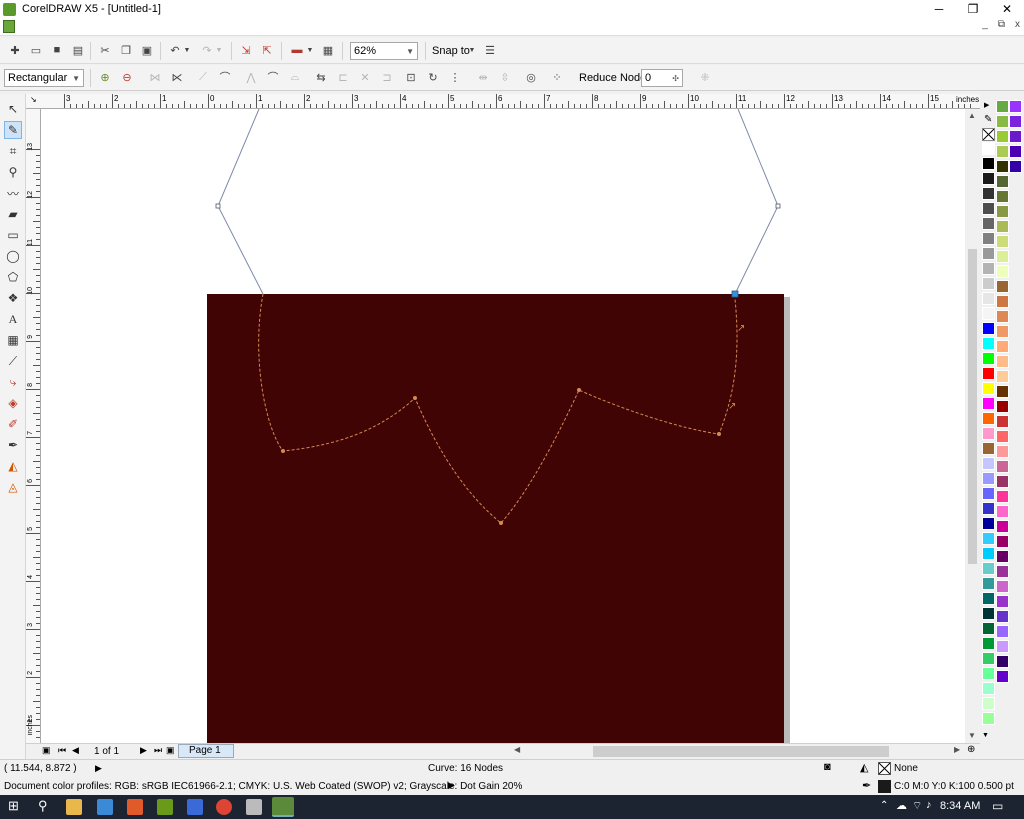 The height and width of the screenshot is (819, 1024). I want to click on pick-tool-icon: ↖, so click(13, 109).